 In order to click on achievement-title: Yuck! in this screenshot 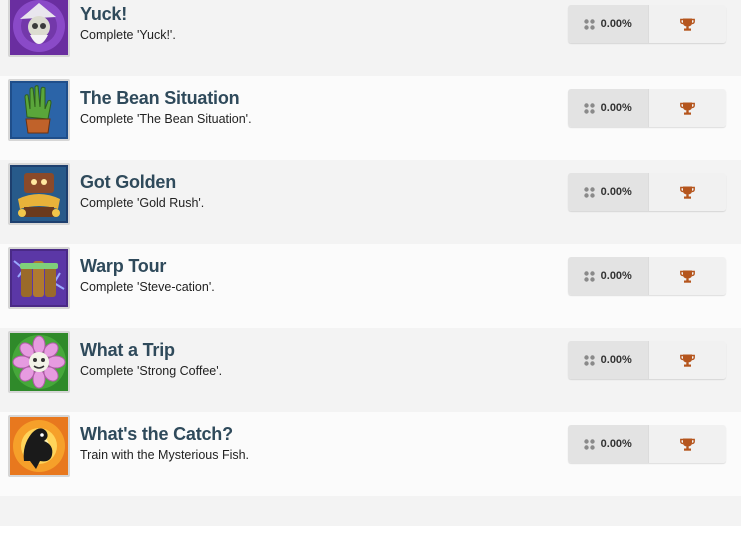, I will do `click(104, 14)`.